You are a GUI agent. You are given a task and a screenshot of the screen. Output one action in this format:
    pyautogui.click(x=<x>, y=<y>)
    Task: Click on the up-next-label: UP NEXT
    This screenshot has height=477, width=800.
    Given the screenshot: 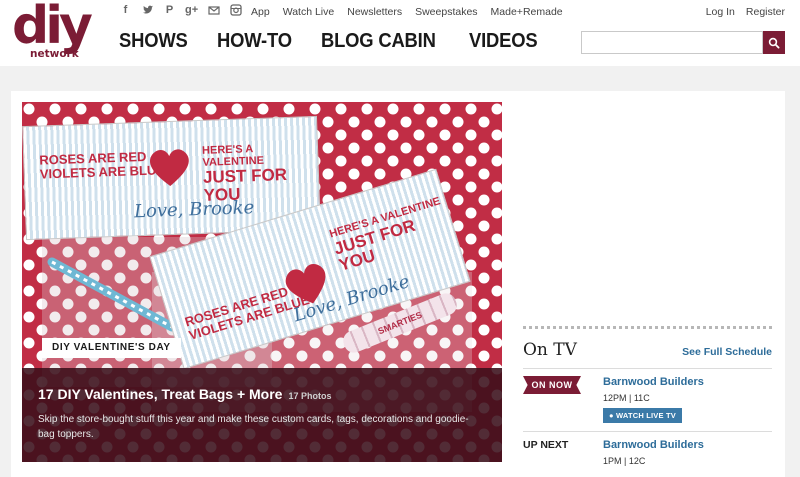 What is the action you would take?
    pyautogui.click(x=546, y=445)
    